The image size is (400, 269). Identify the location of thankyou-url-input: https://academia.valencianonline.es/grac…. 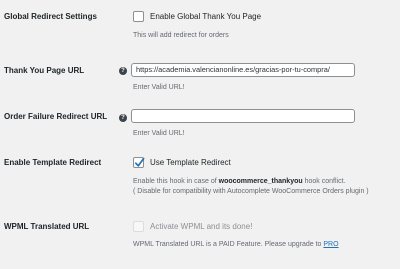
(243, 70).